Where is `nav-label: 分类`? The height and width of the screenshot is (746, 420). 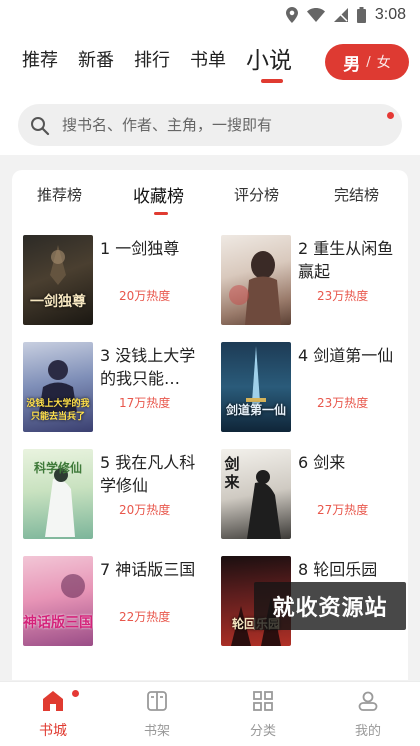
nav-label: 分类 is located at coordinates (262, 731).